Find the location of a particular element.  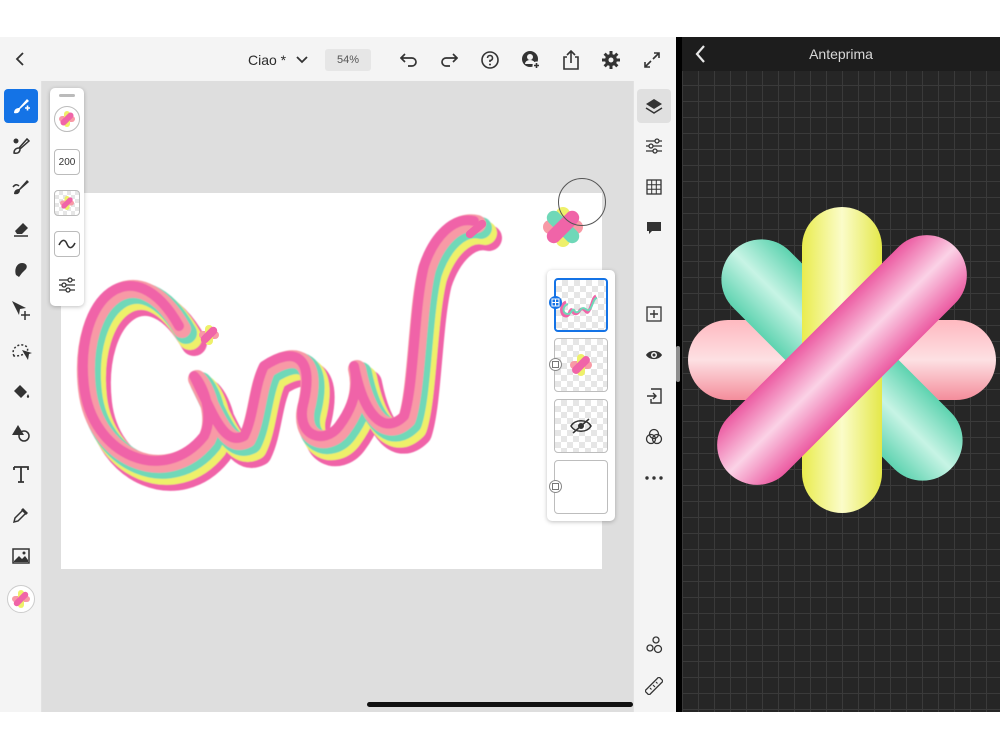

watercolor-brush-tool is located at coordinates (21, 146).